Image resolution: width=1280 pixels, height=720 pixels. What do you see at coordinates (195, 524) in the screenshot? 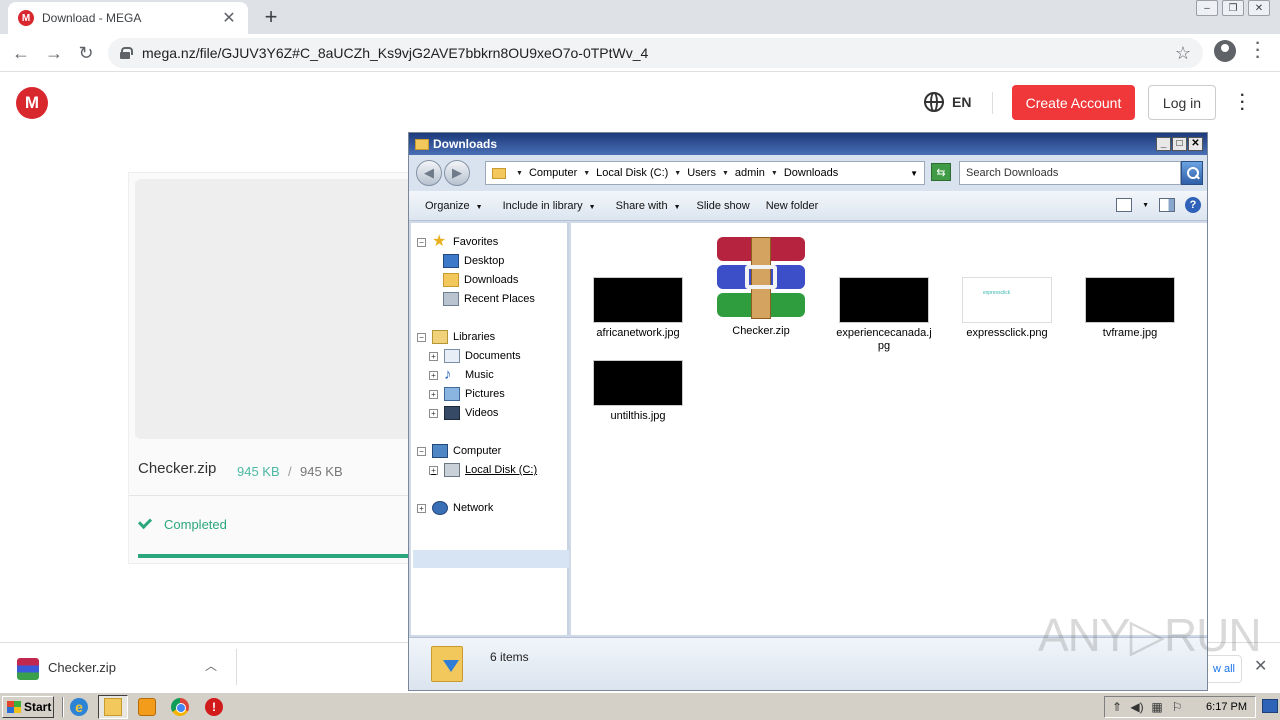
I see `download-status: Completed` at bounding box center [195, 524].